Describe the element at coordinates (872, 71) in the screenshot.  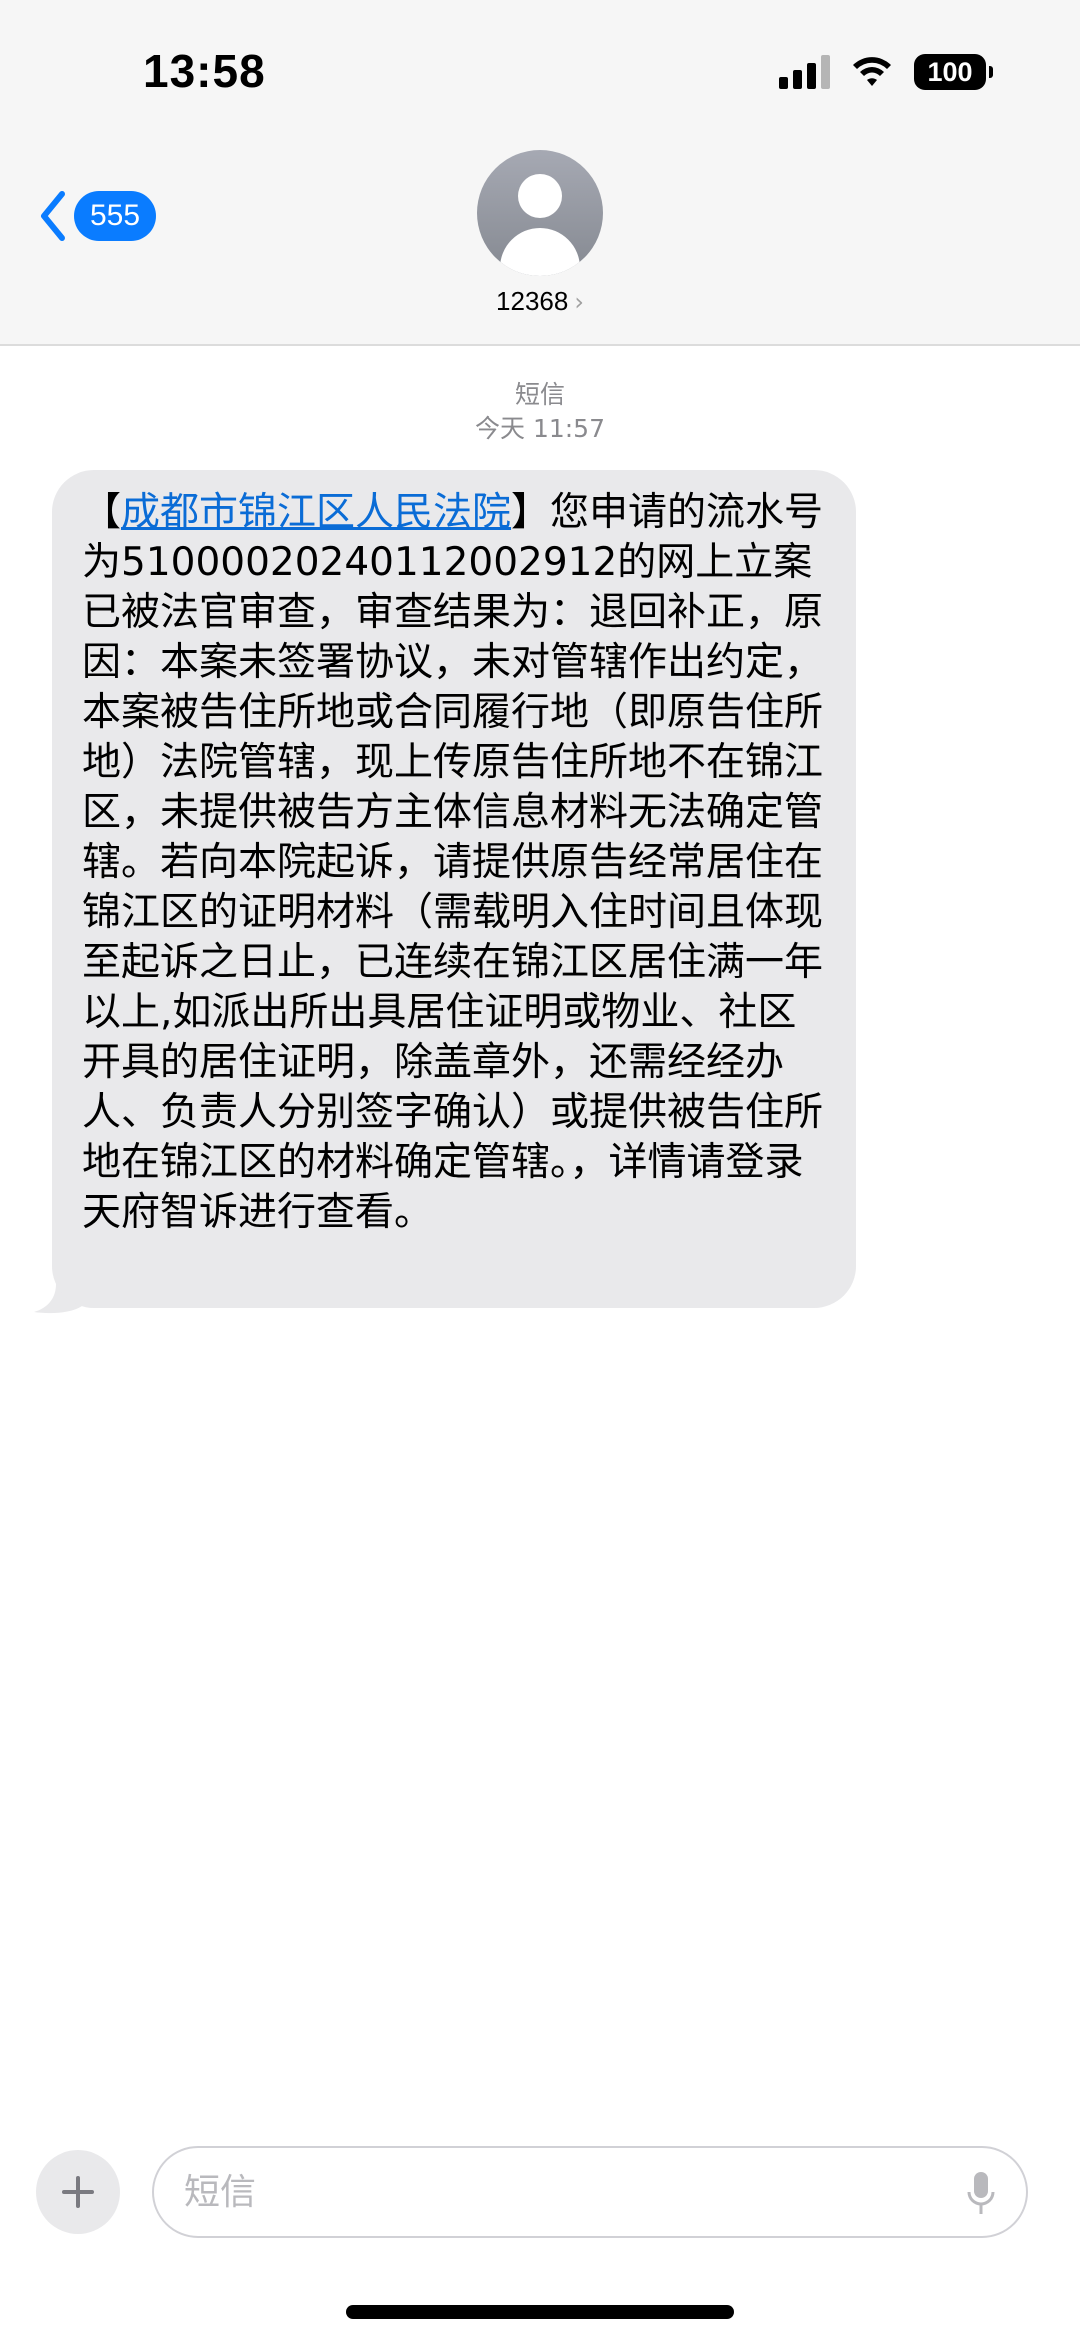
I see `wifi-icon` at that location.